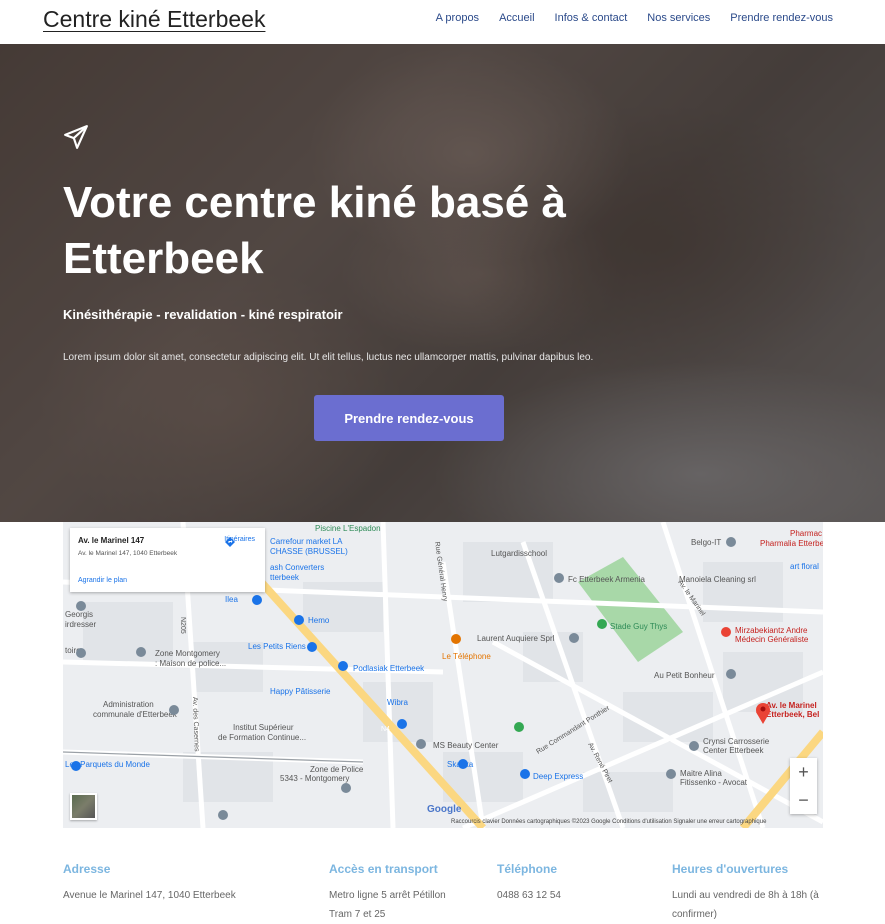  What do you see at coordinates (466, 745) in the screenshot?
I see `map-label-ms-beauty: MS Beauty Center` at bounding box center [466, 745].